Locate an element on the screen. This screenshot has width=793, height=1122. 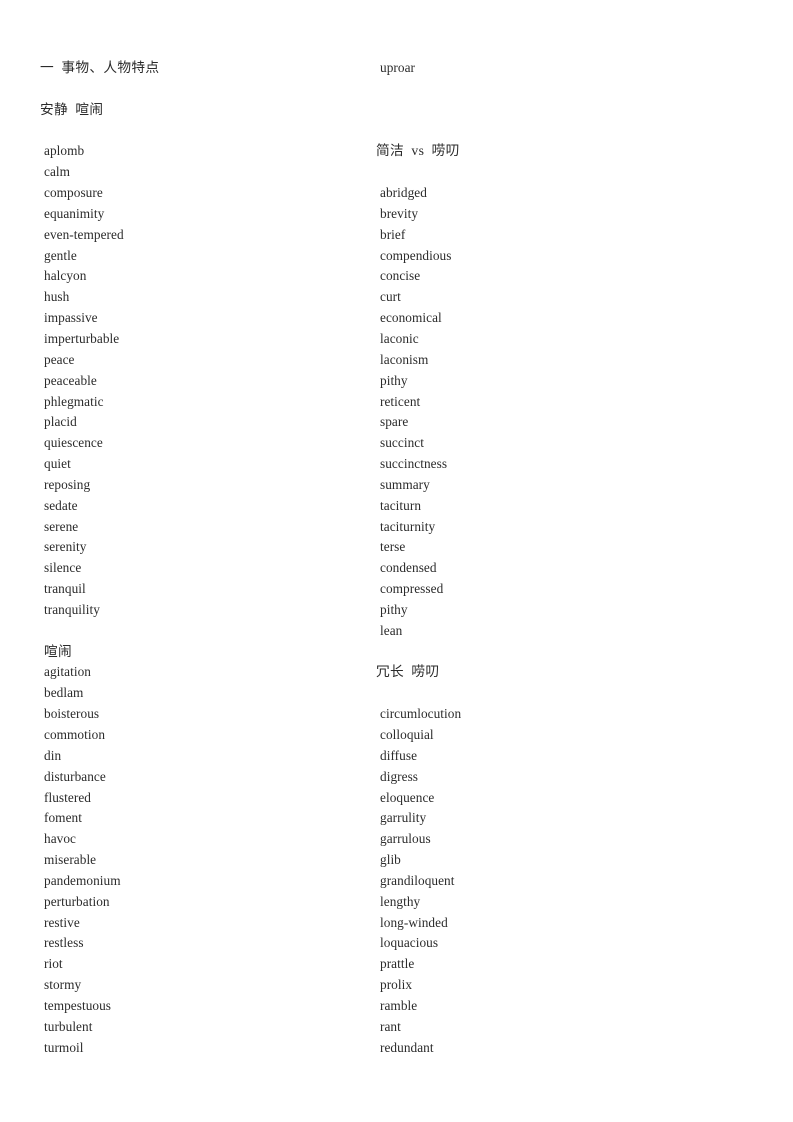
vocabulary-word: pandemonium is located at coordinates (82, 880).